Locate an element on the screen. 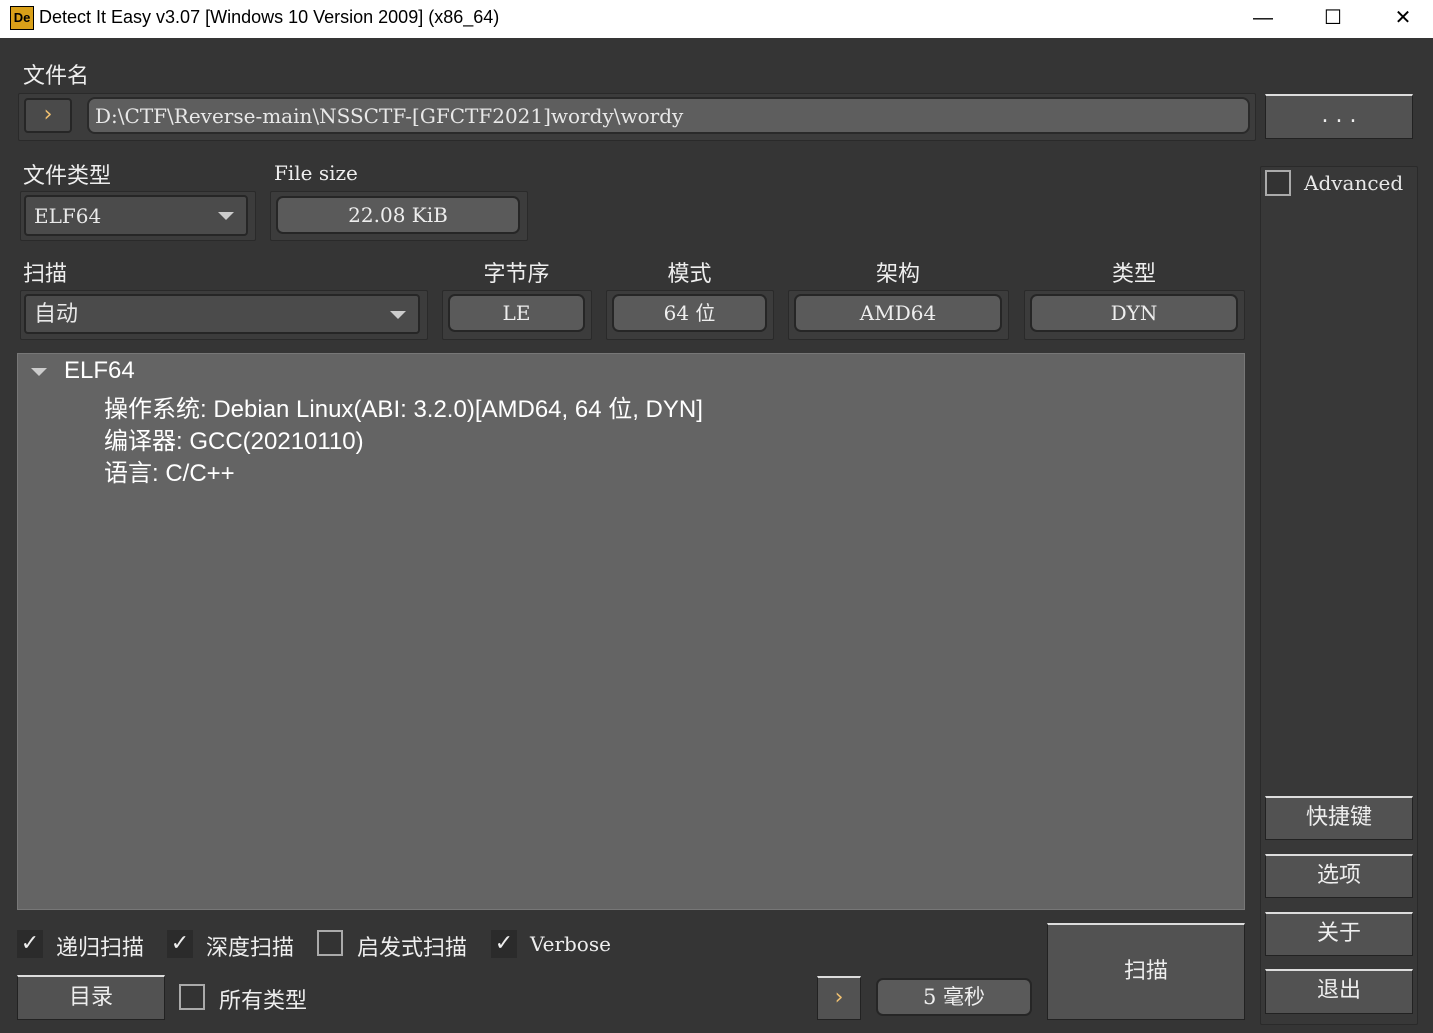 This screenshot has height=1033, width=1433. expand-arrow-icon is located at coordinates (39, 372).